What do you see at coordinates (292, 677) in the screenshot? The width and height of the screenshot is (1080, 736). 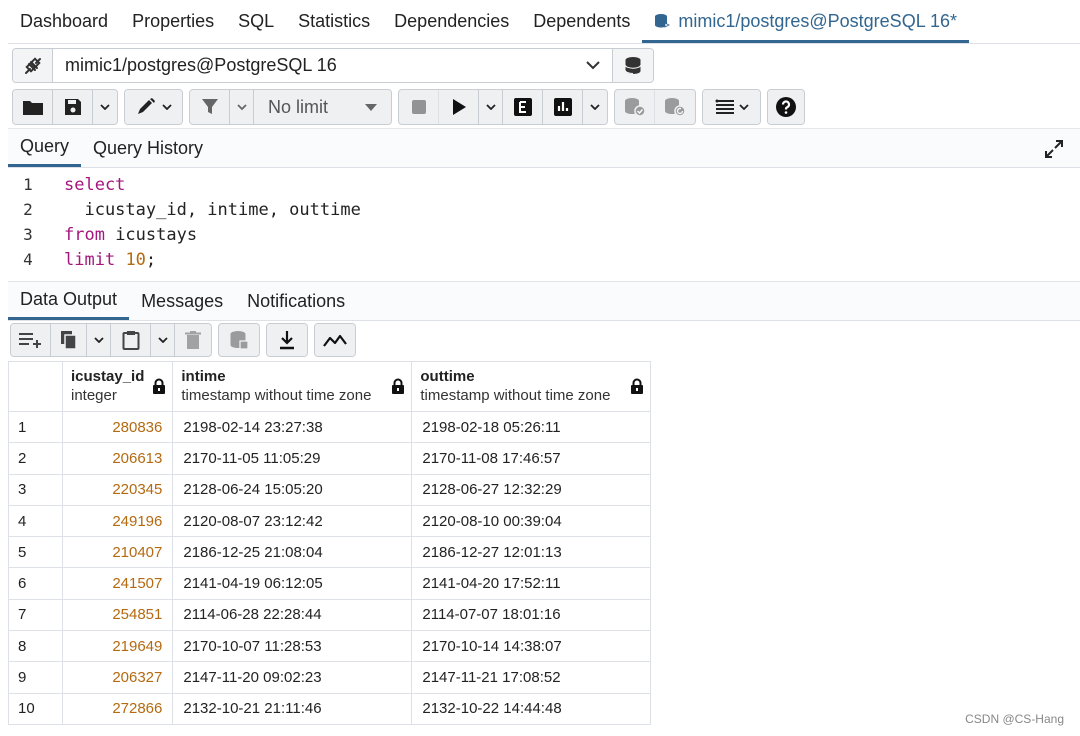 I see `cell-intime: 2147-11-20 09:02:23` at bounding box center [292, 677].